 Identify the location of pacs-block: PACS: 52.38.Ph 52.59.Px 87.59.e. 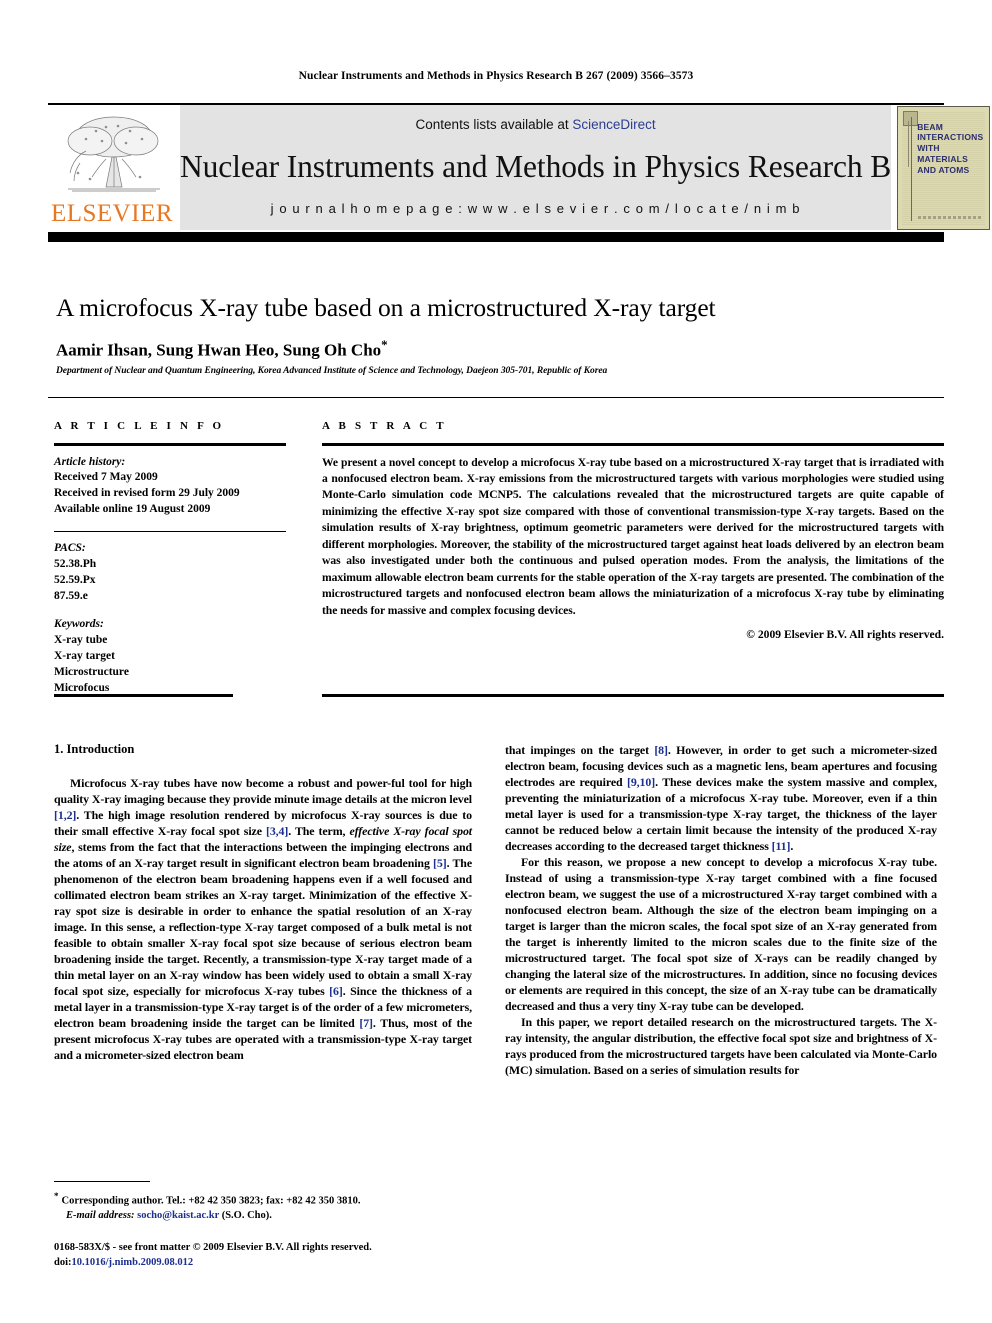
(170, 572).